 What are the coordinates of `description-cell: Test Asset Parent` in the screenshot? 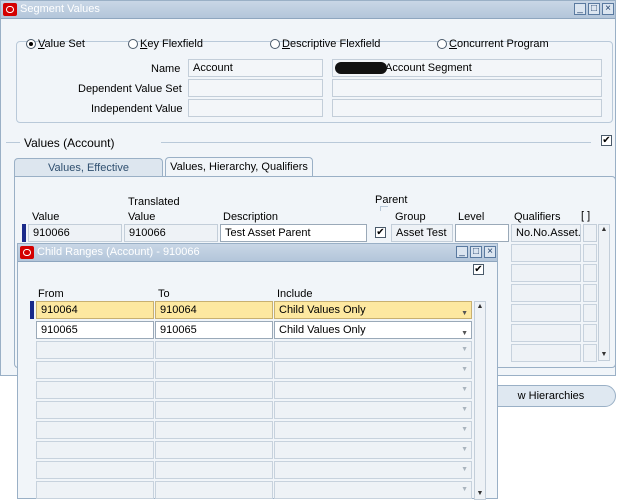 It's located at (293, 233).